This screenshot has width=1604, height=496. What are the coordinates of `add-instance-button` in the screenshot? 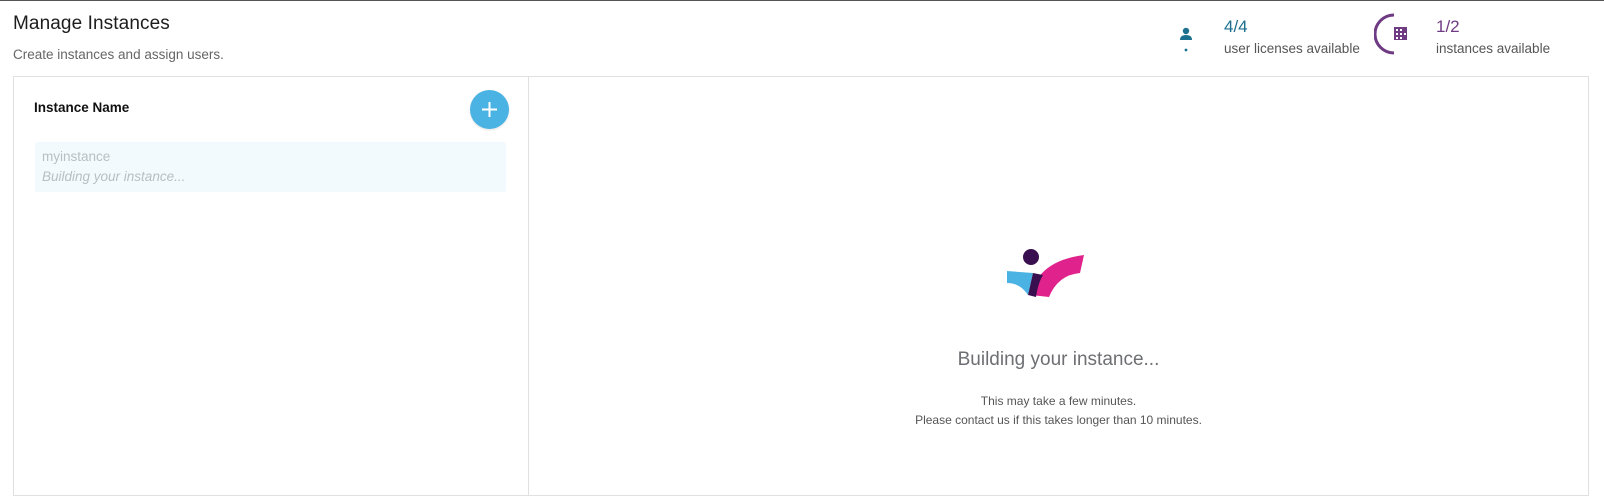 It's located at (489, 109).